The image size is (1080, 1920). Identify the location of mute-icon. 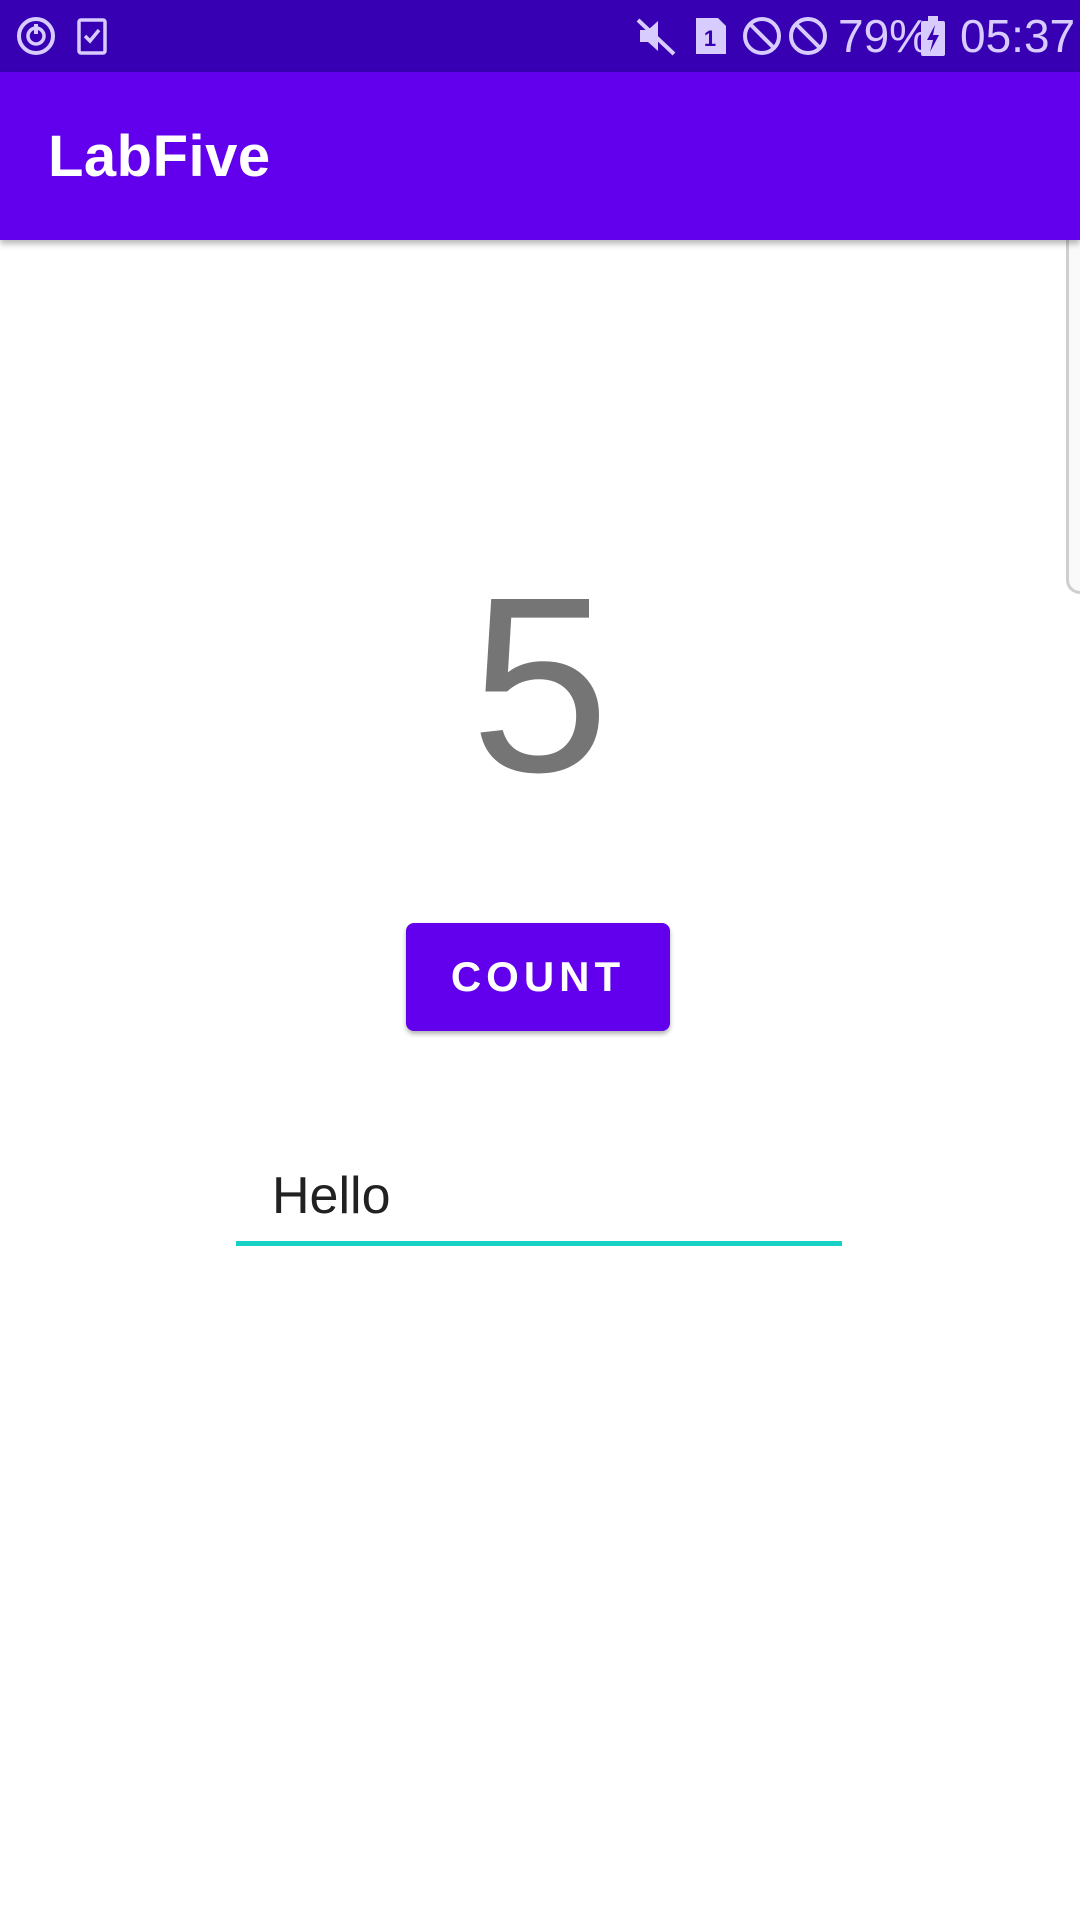
(656, 36).